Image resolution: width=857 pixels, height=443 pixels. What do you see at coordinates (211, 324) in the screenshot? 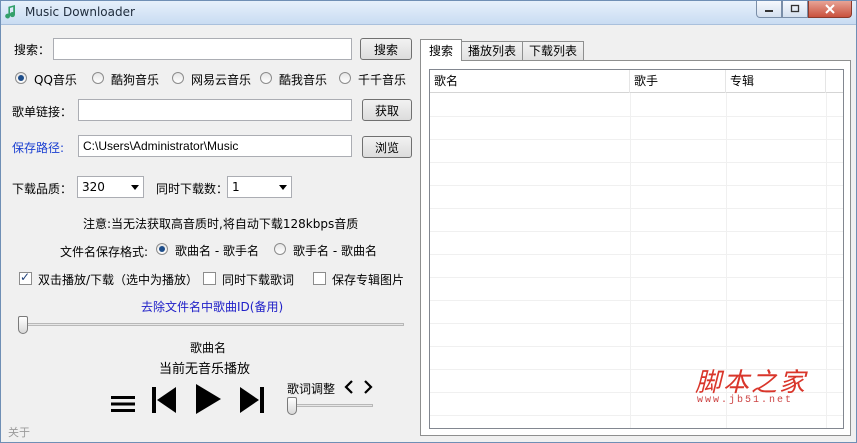
I see `playback-progress-track` at bounding box center [211, 324].